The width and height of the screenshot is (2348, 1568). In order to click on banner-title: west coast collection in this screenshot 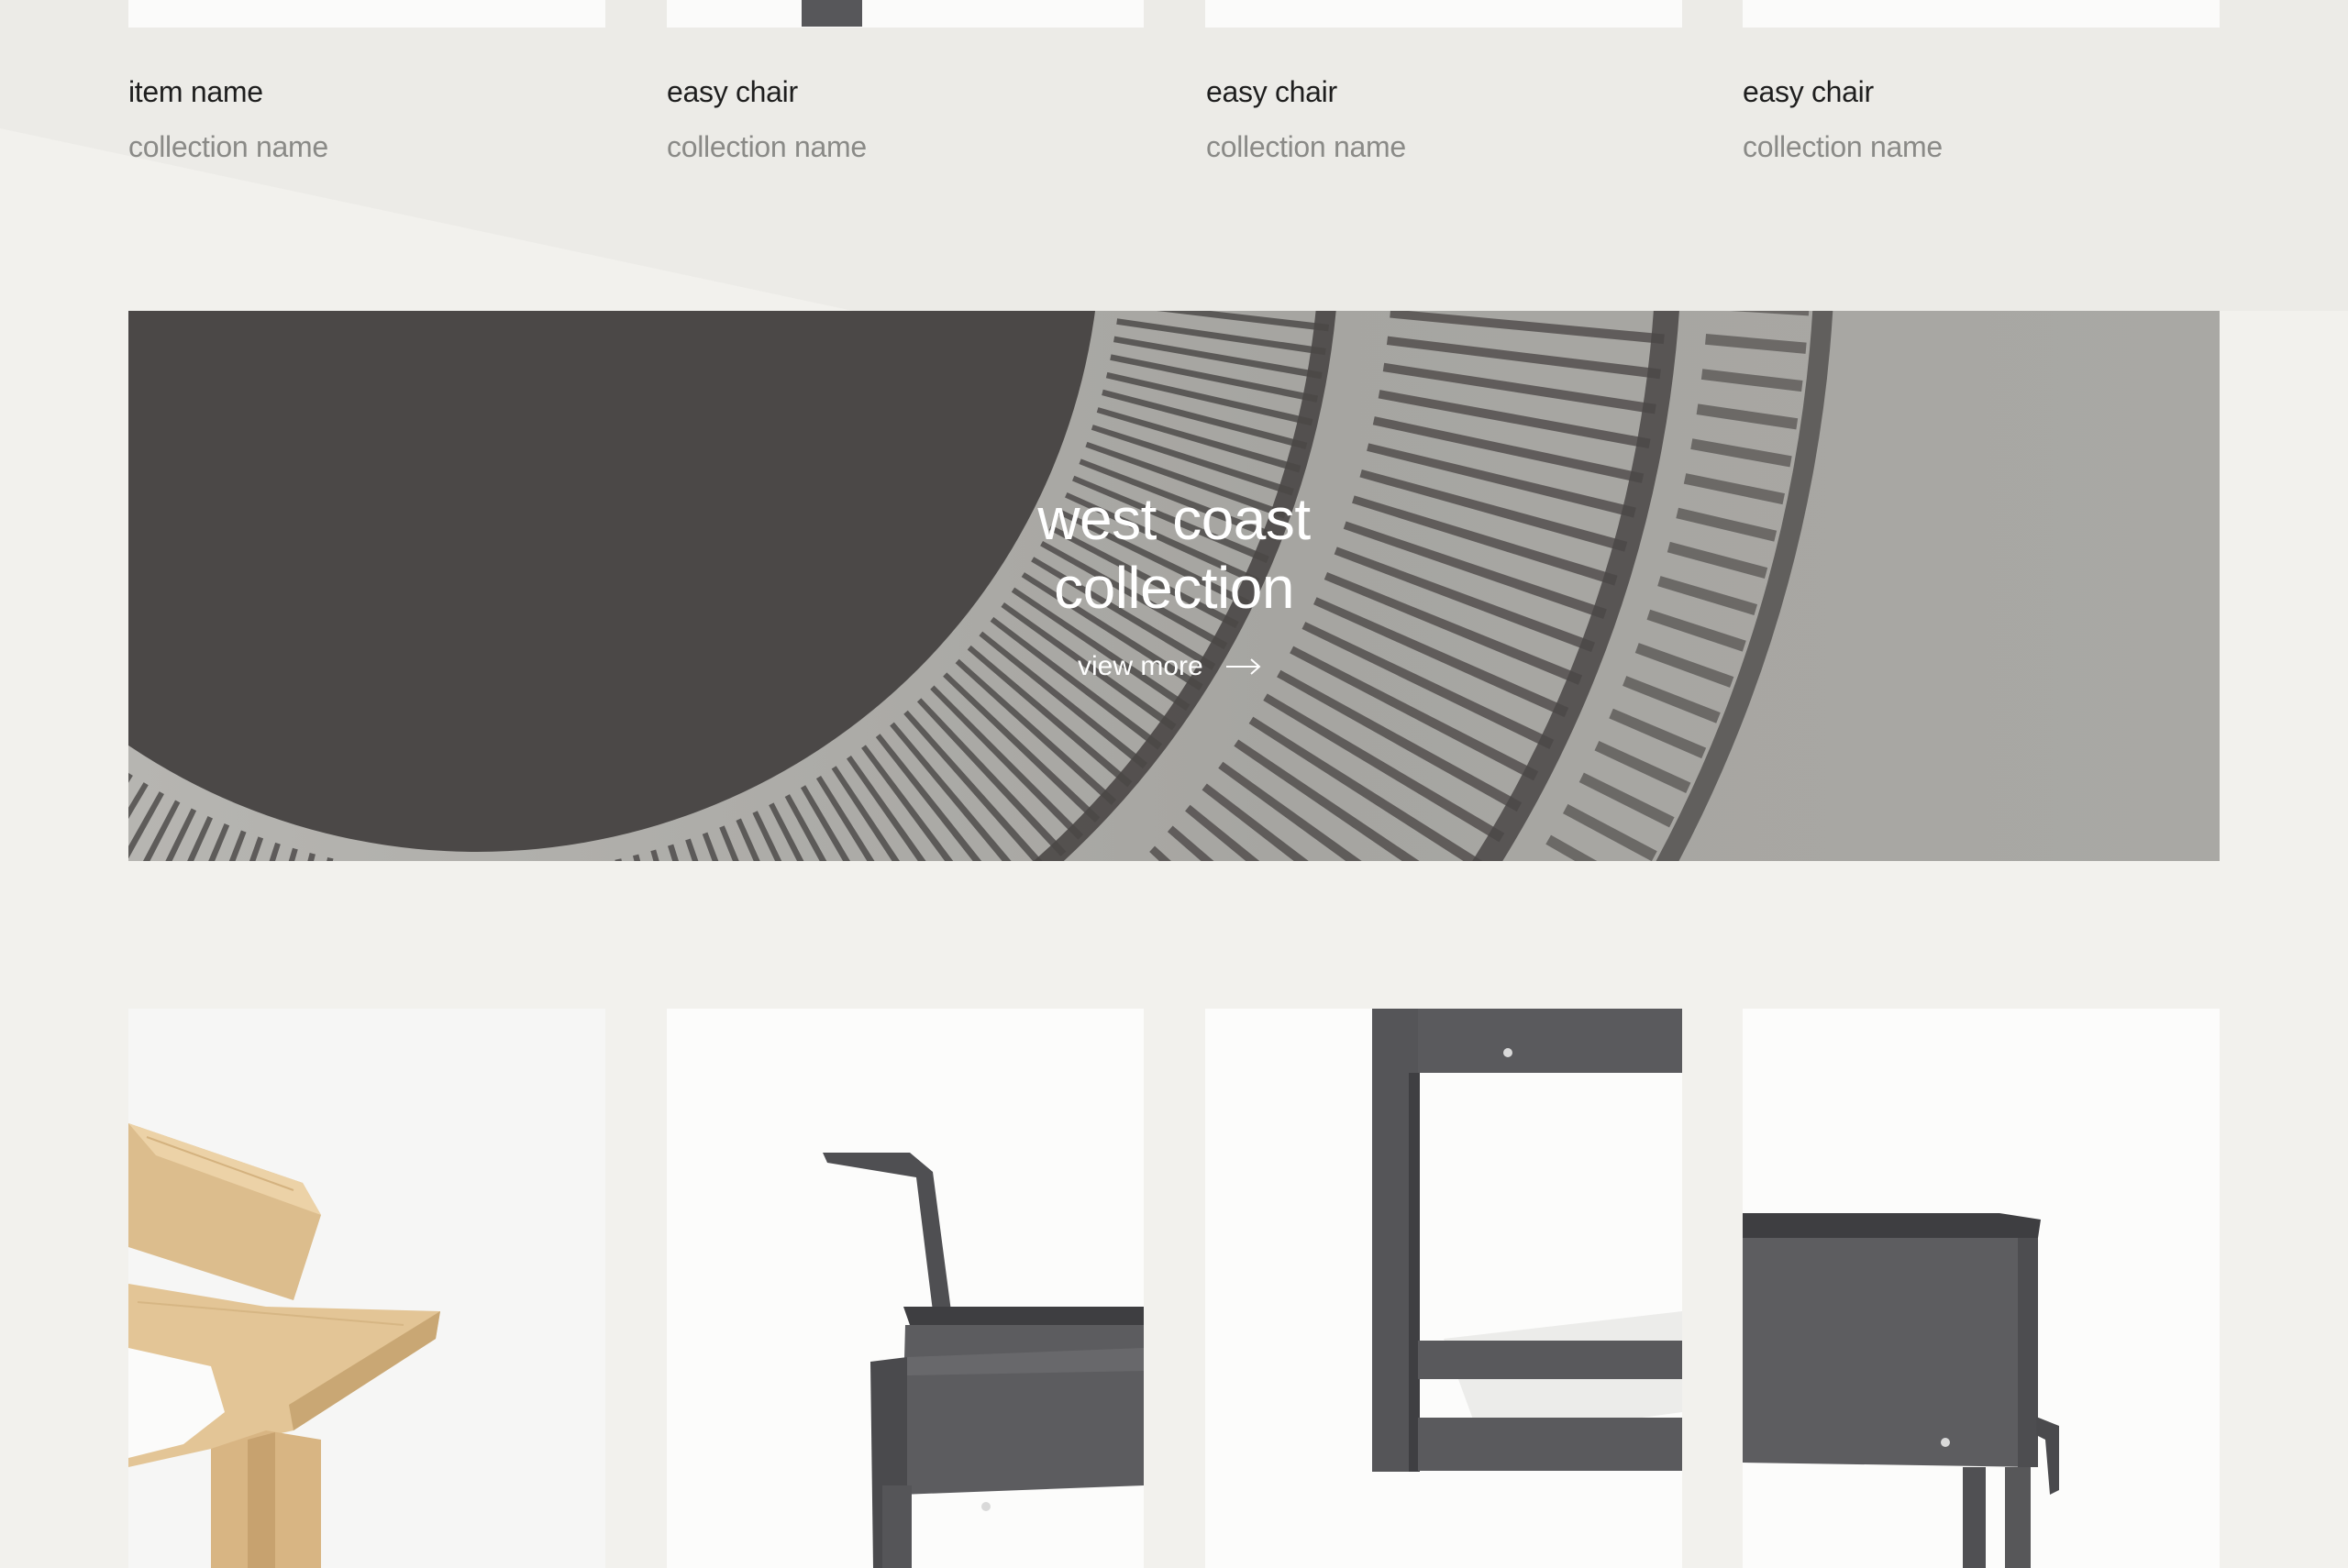, I will do `click(1174, 554)`.